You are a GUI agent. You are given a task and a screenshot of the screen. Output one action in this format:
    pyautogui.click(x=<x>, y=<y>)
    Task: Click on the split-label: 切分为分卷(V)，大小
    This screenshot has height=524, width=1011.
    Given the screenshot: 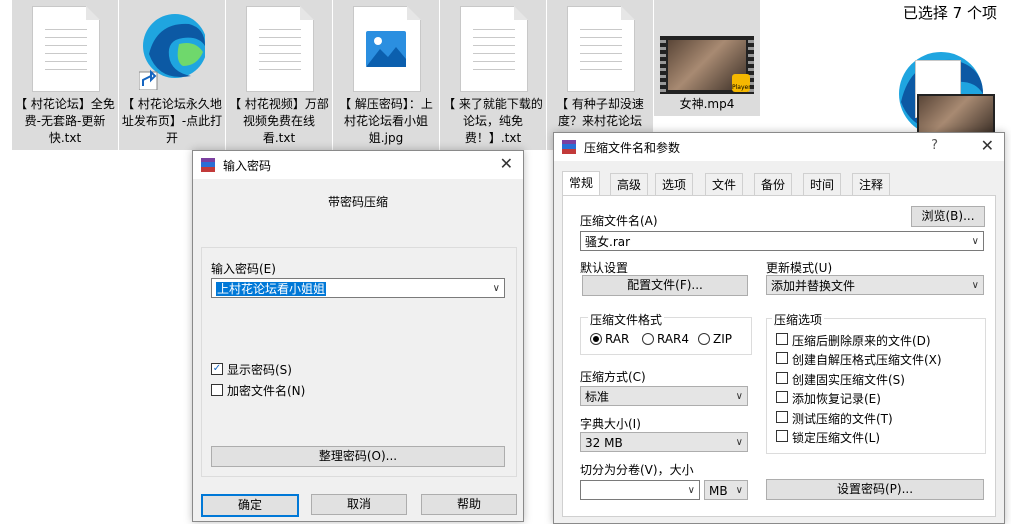 What is the action you would take?
    pyautogui.click(x=637, y=470)
    